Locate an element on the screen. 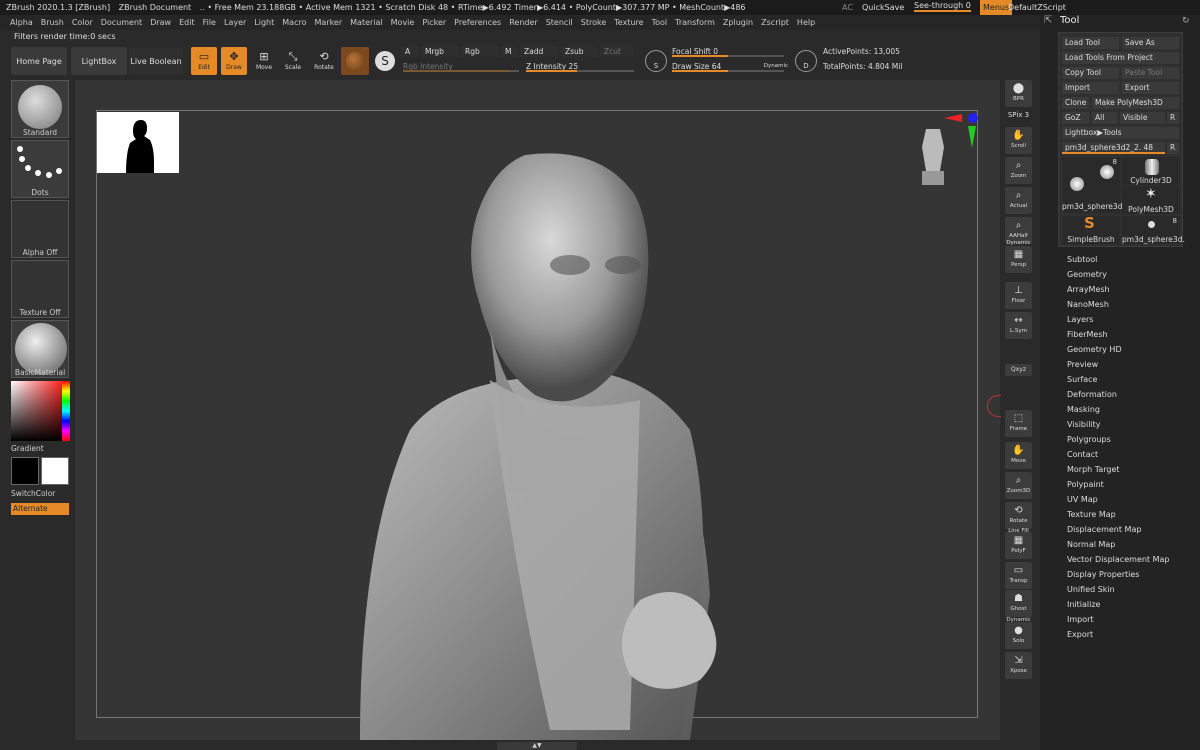 Image resolution: width=1200 pixels, height=750 pixels. shelf-dynamic-label: Dynamic is located at coordinates (1018, 243).